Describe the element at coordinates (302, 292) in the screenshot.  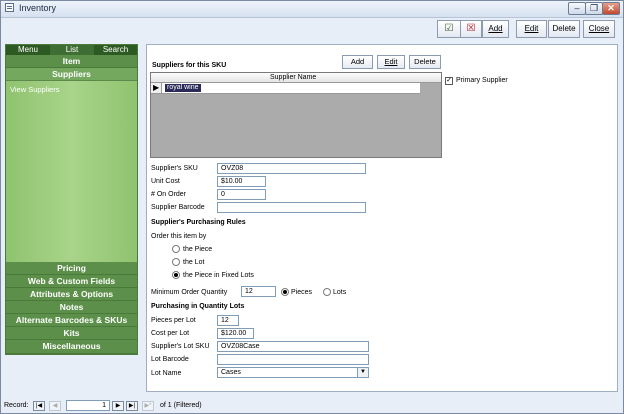
I see `radio-pieces-label: Pieces` at that location.